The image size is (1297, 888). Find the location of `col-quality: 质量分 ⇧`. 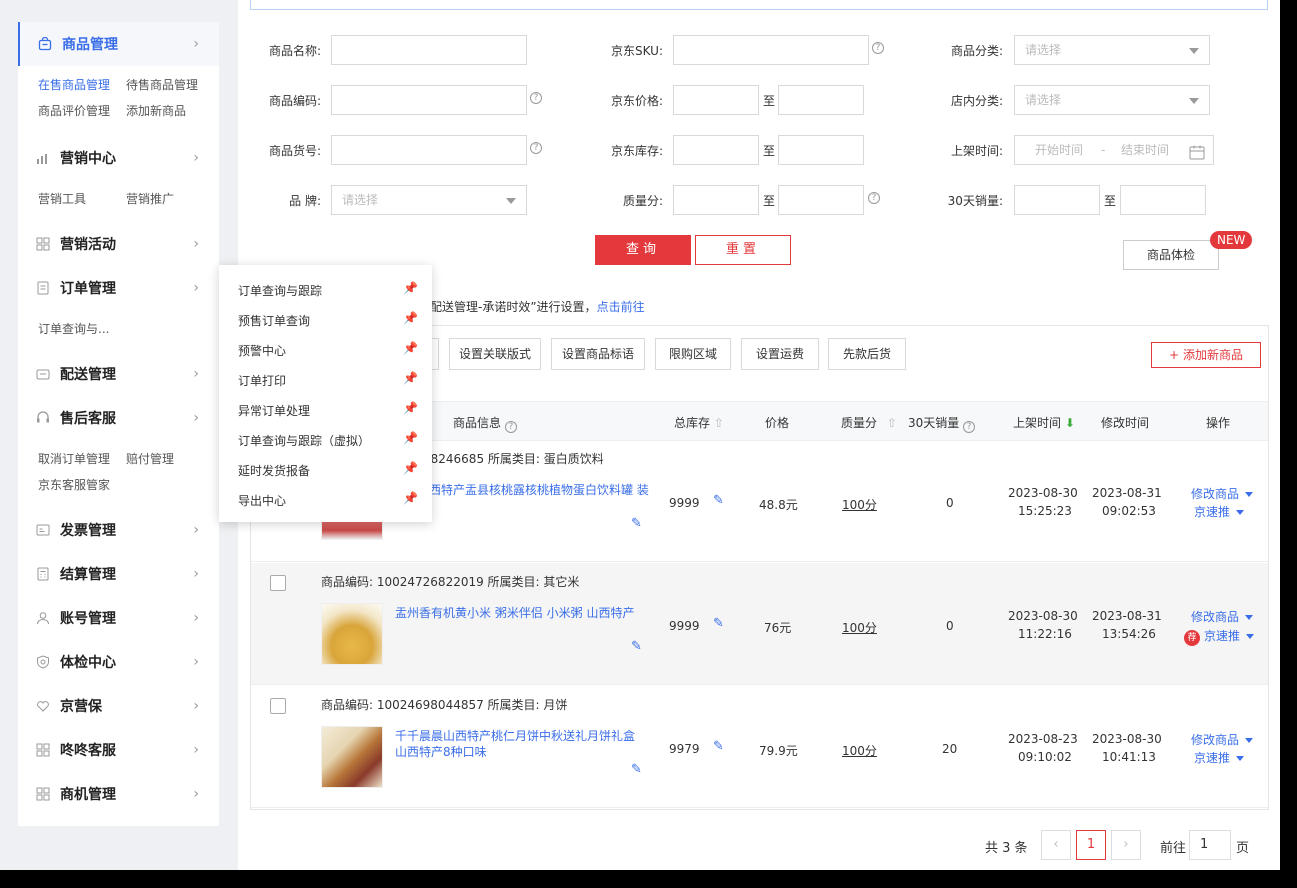

col-quality: 质量分 ⇧ is located at coordinates (869, 422).